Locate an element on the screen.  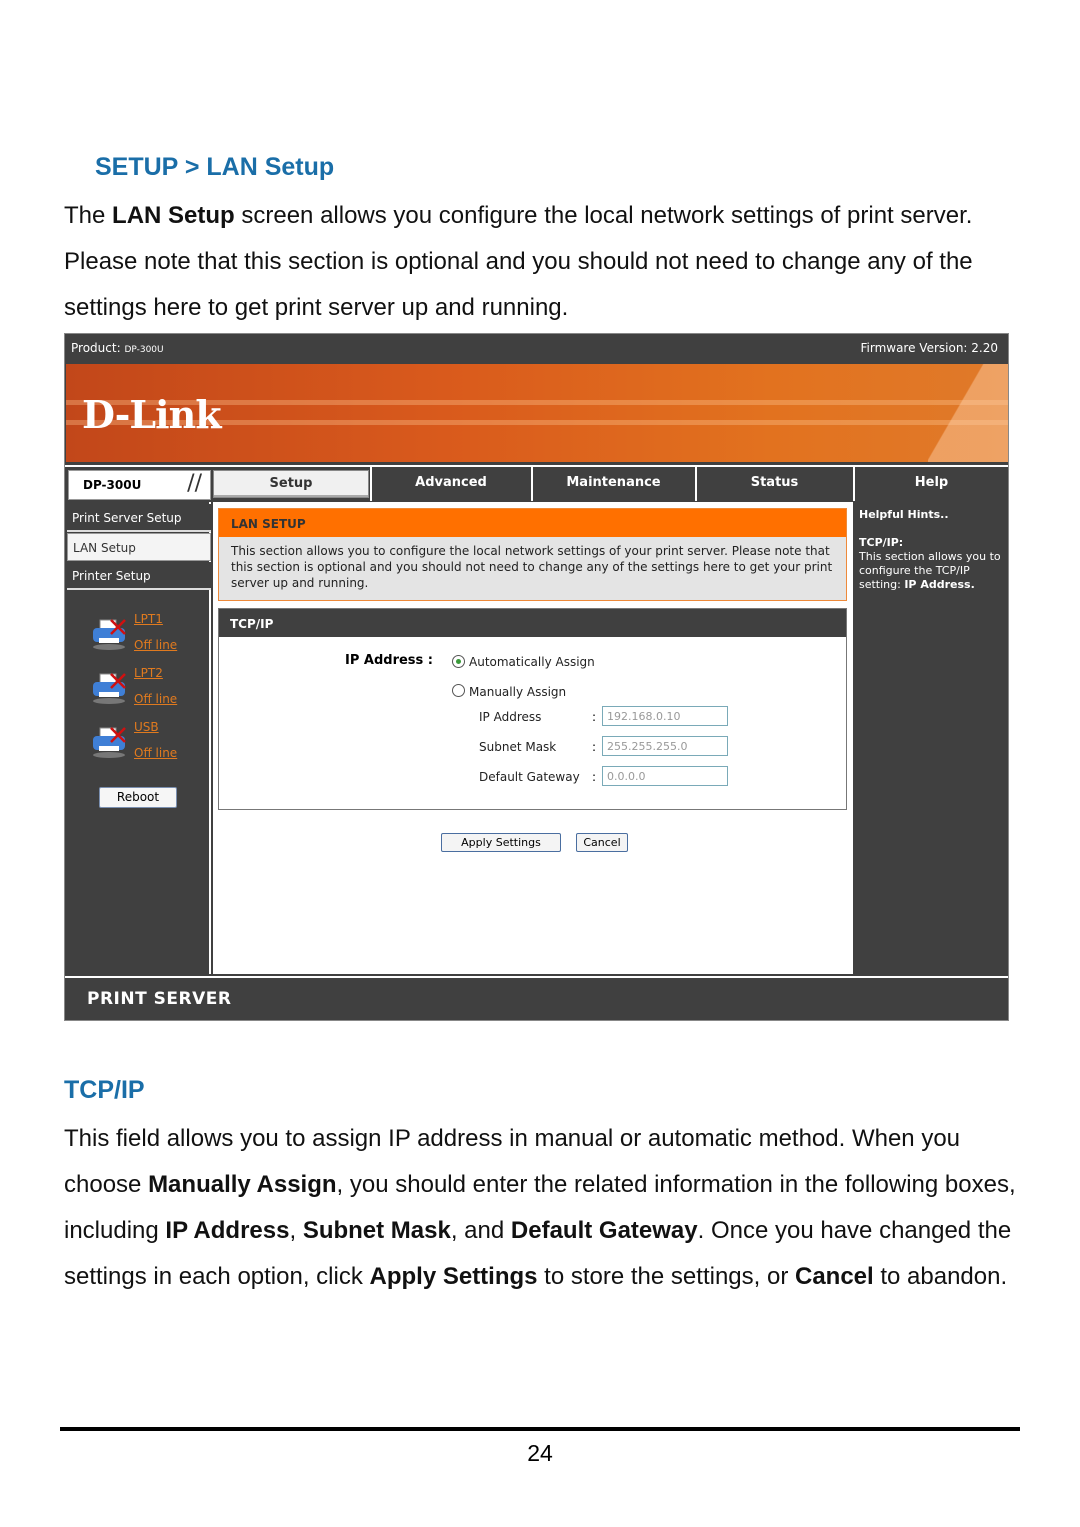
tab-help: Help is located at coordinates (930, 484).